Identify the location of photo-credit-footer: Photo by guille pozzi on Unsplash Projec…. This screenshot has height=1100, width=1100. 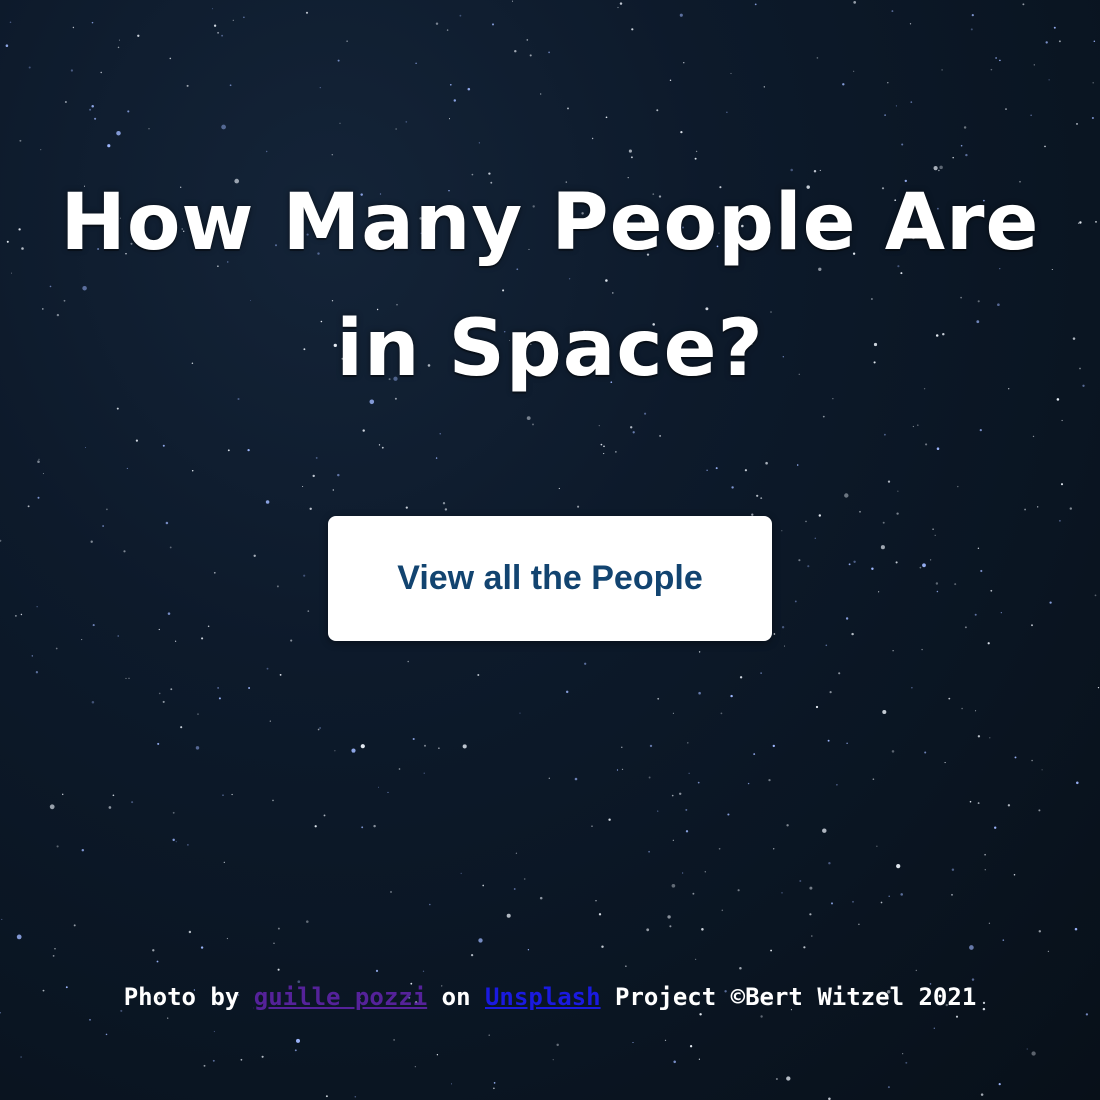
(550, 997).